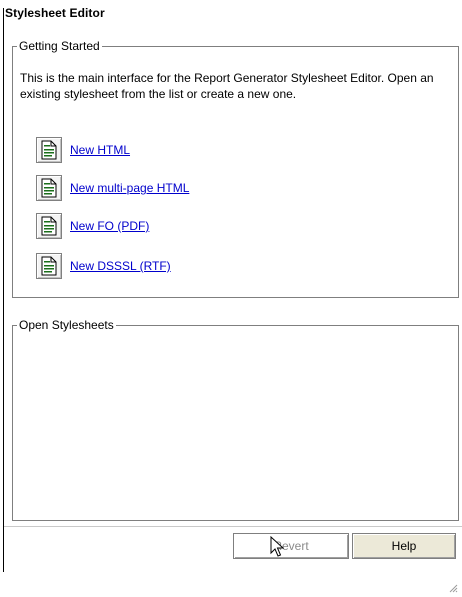 The image size is (462, 597). I want to click on help-button: Help, so click(404, 546).